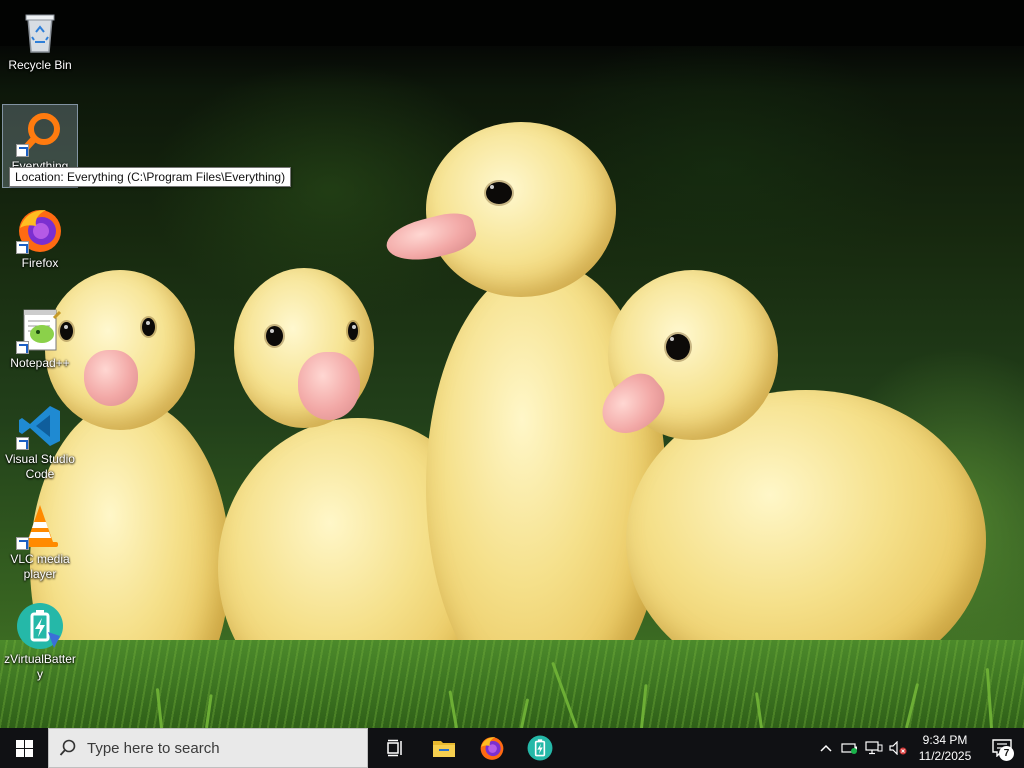 This screenshot has width=1024, height=768. What do you see at coordinates (1006, 753) in the screenshot?
I see `notification-count-badge: 7` at bounding box center [1006, 753].